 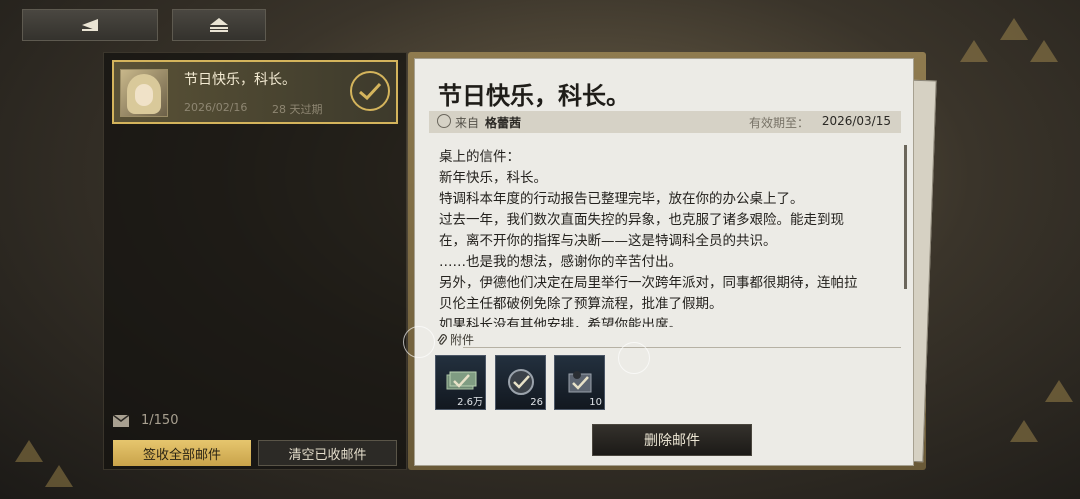 I want to click on mail-list-item: 节日快乐，科长。 2026/02/16 28 天过期, so click(x=255, y=92).